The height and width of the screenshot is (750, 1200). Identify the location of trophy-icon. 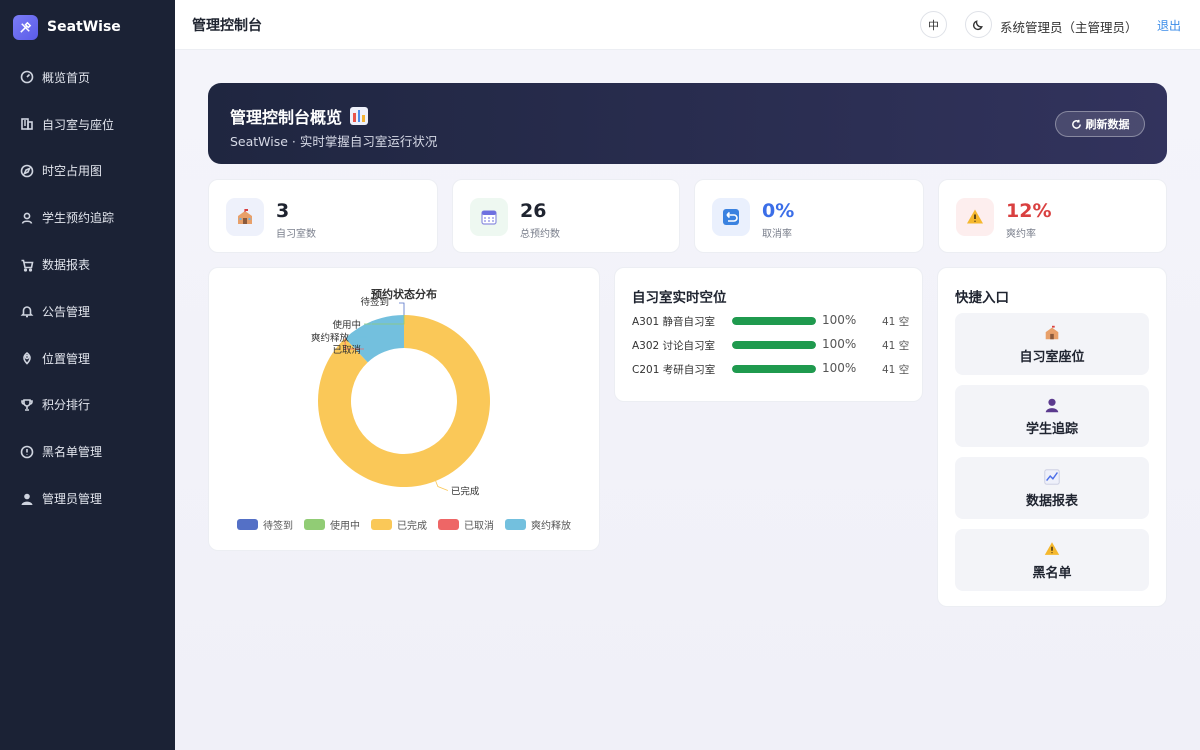
(27, 405).